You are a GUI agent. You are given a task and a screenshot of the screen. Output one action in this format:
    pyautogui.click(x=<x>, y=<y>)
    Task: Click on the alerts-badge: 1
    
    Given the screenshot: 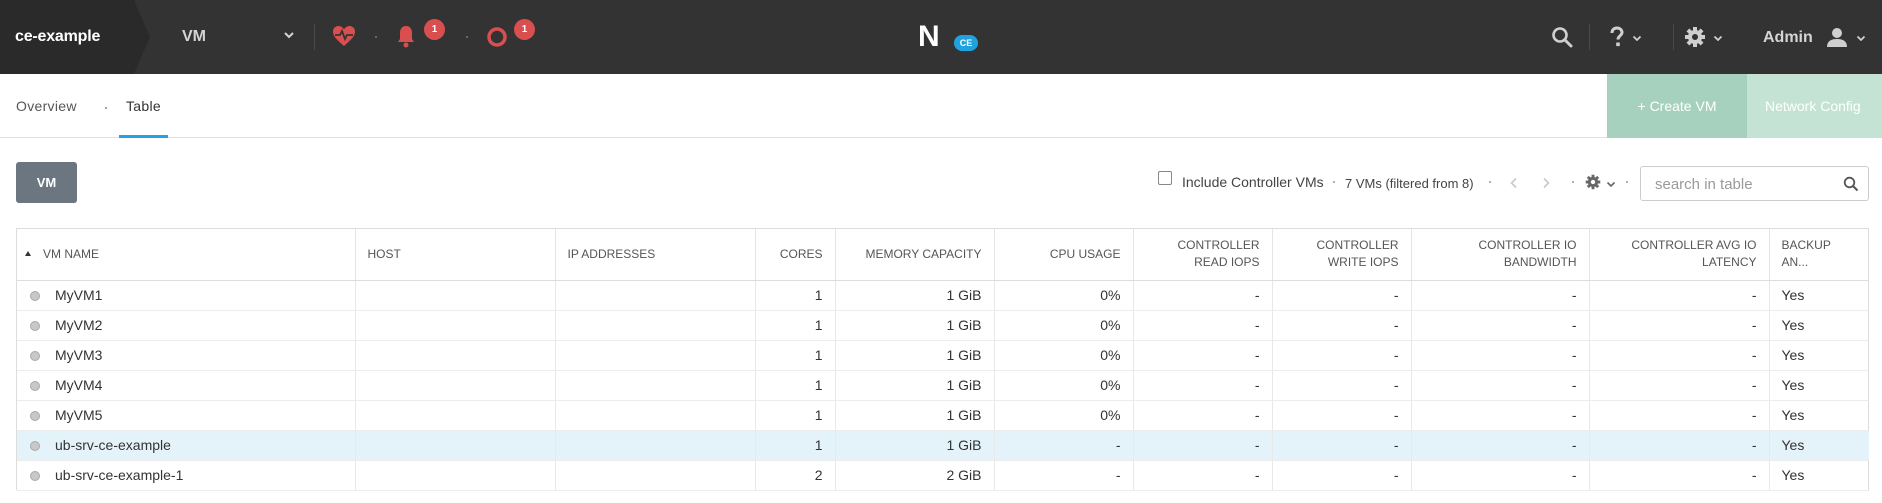 What is the action you would take?
    pyautogui.click(x=434, y=29)
    